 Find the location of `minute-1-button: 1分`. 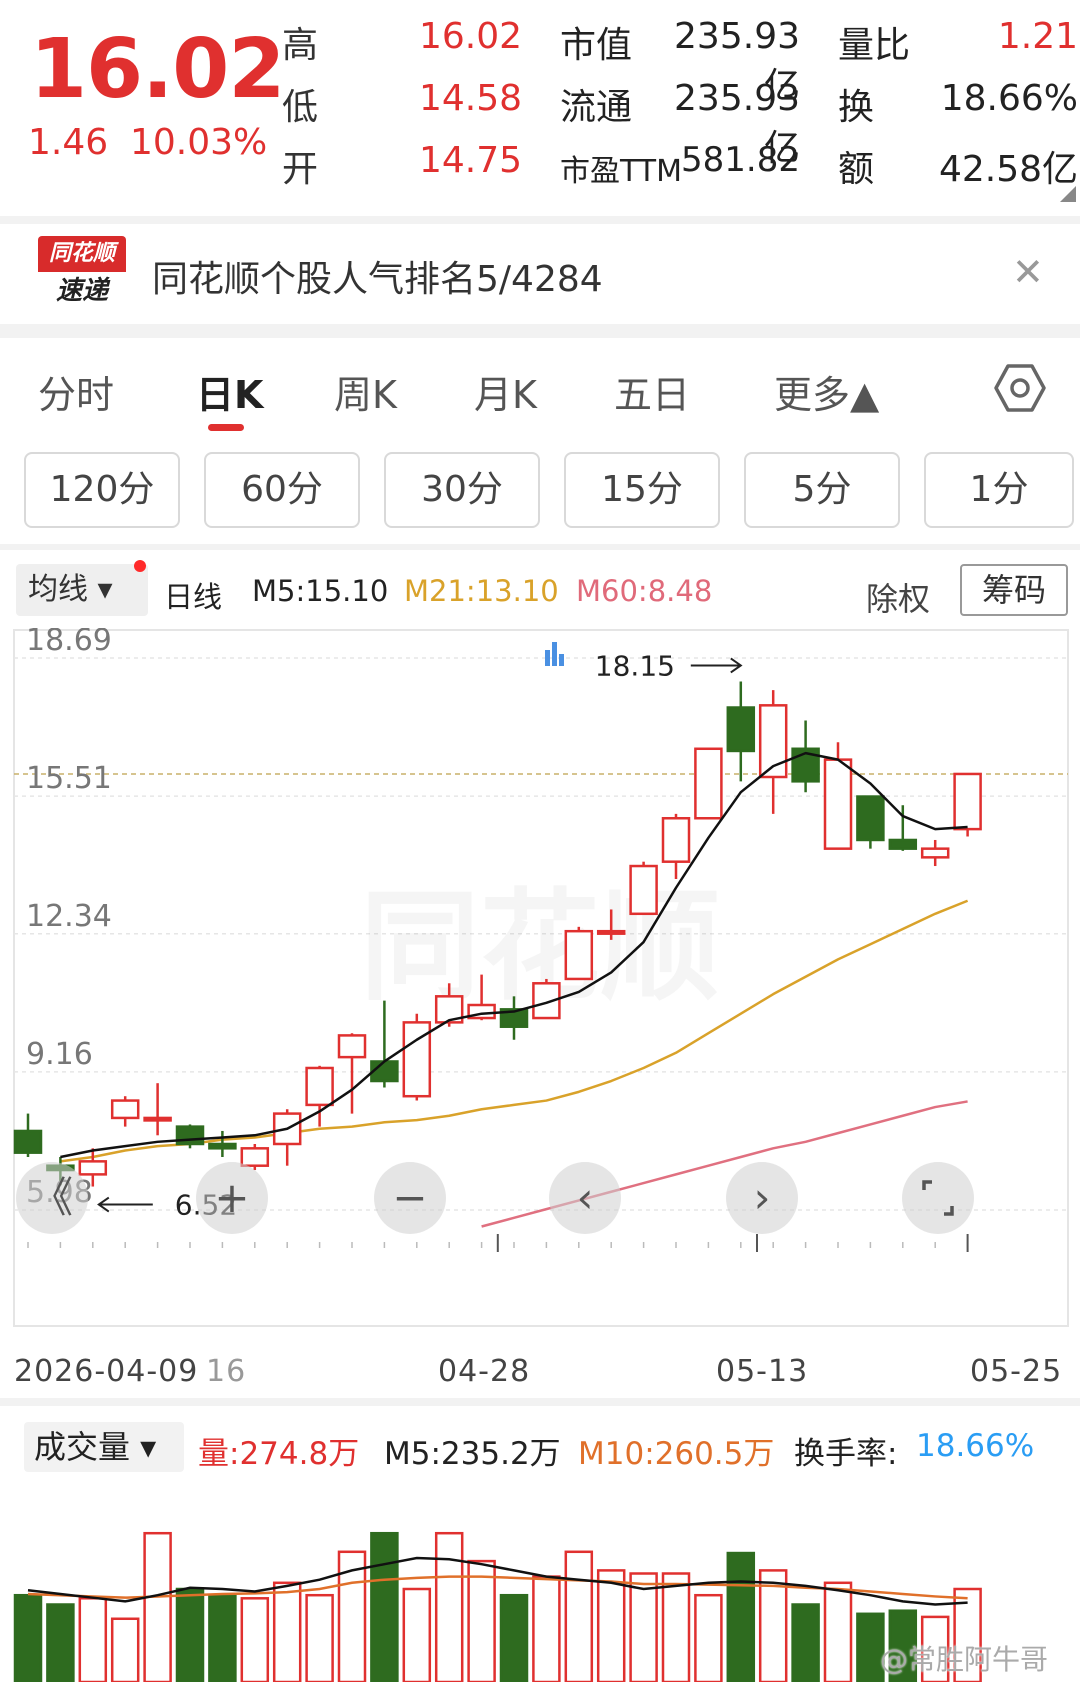

minute-1-button: 1分 is located at coordinates (999, 490).